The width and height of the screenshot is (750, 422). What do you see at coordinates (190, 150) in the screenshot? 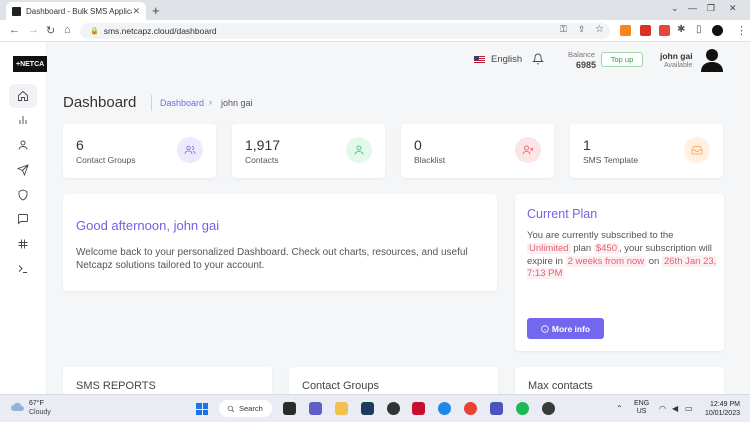
I see `users-icon` at bounding box center [190, 150].